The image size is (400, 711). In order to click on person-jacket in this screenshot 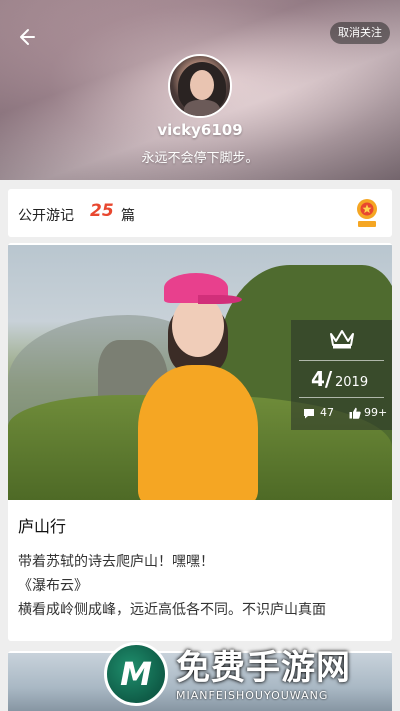, I will do `click(198, 432)`.